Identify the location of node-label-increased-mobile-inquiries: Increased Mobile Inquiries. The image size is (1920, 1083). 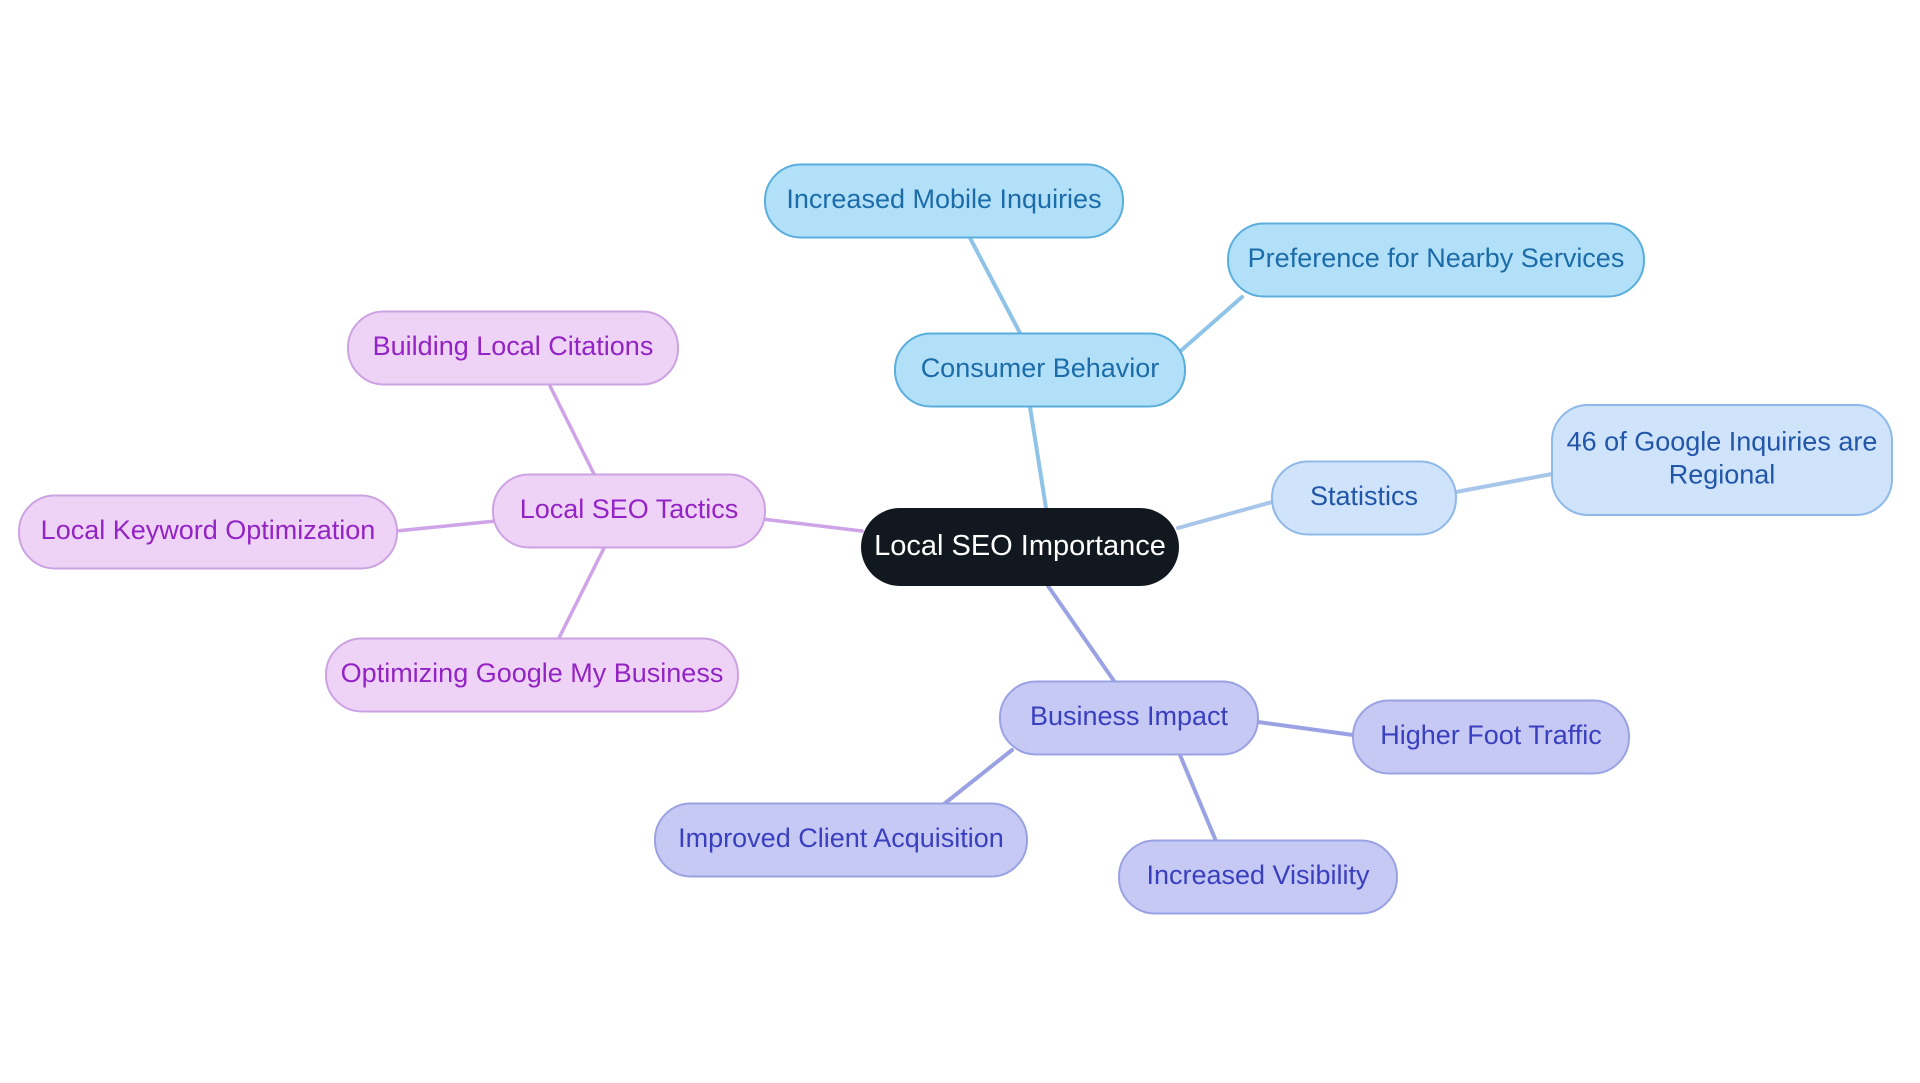
(943, 199).